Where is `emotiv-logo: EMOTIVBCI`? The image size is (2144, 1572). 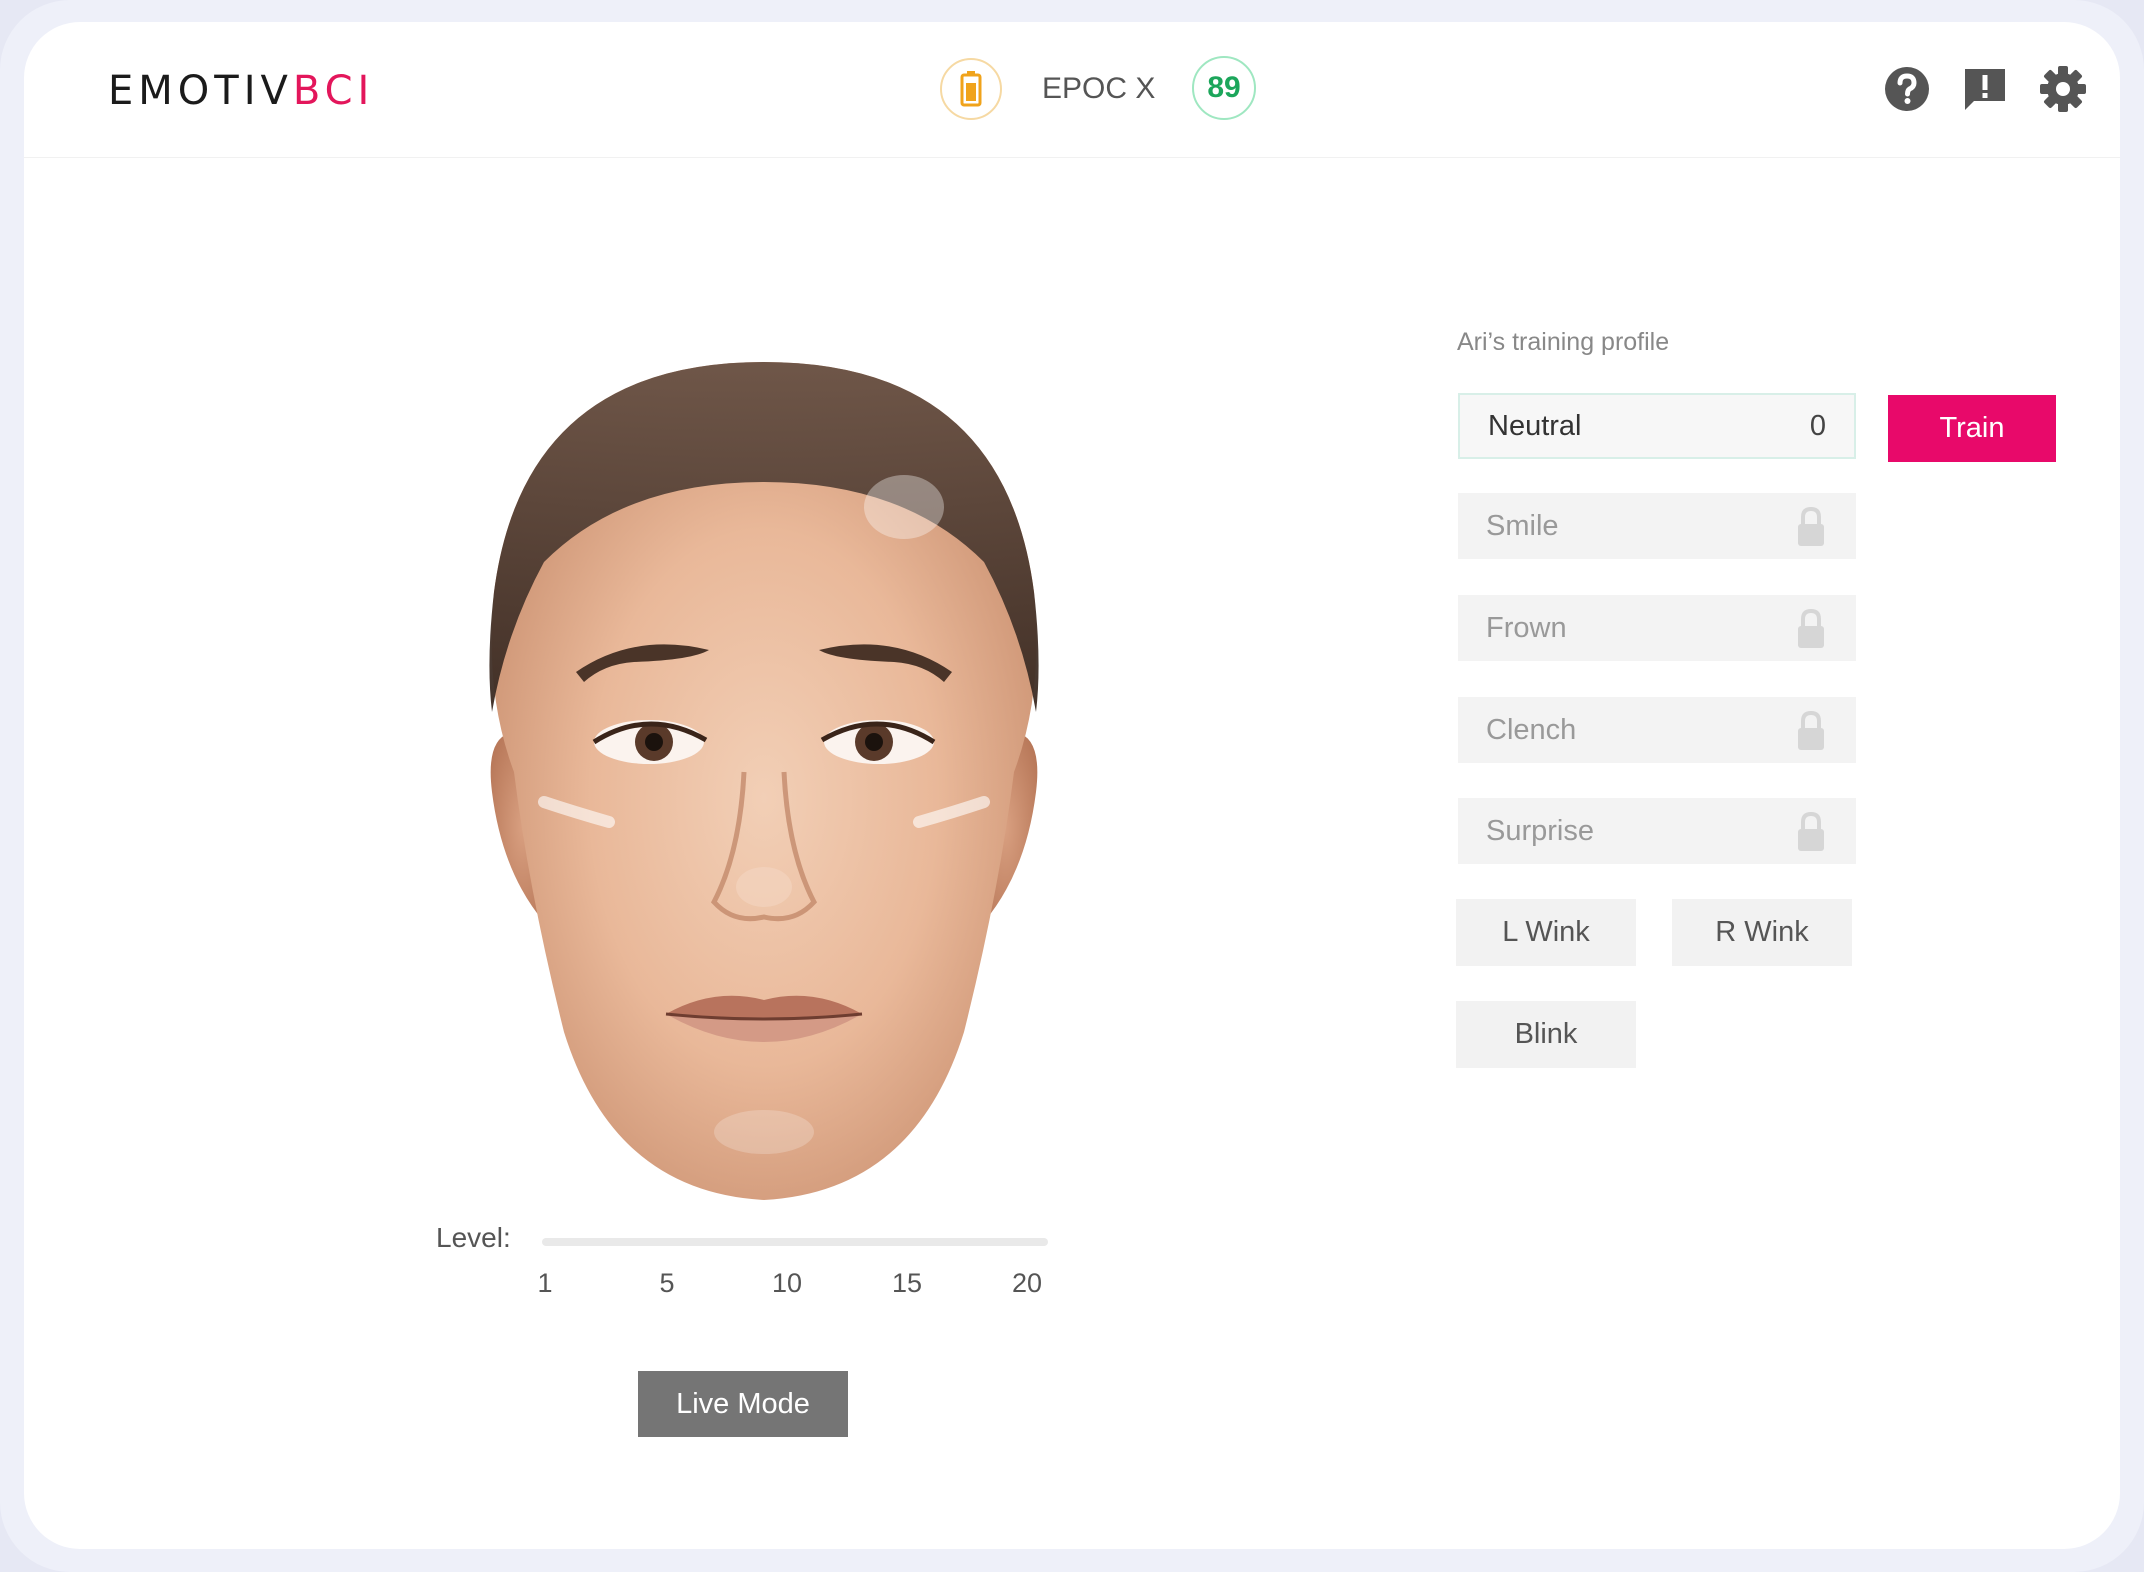 emotiv-logo: EMOTIVBCI is located at coordinates (241, 91).